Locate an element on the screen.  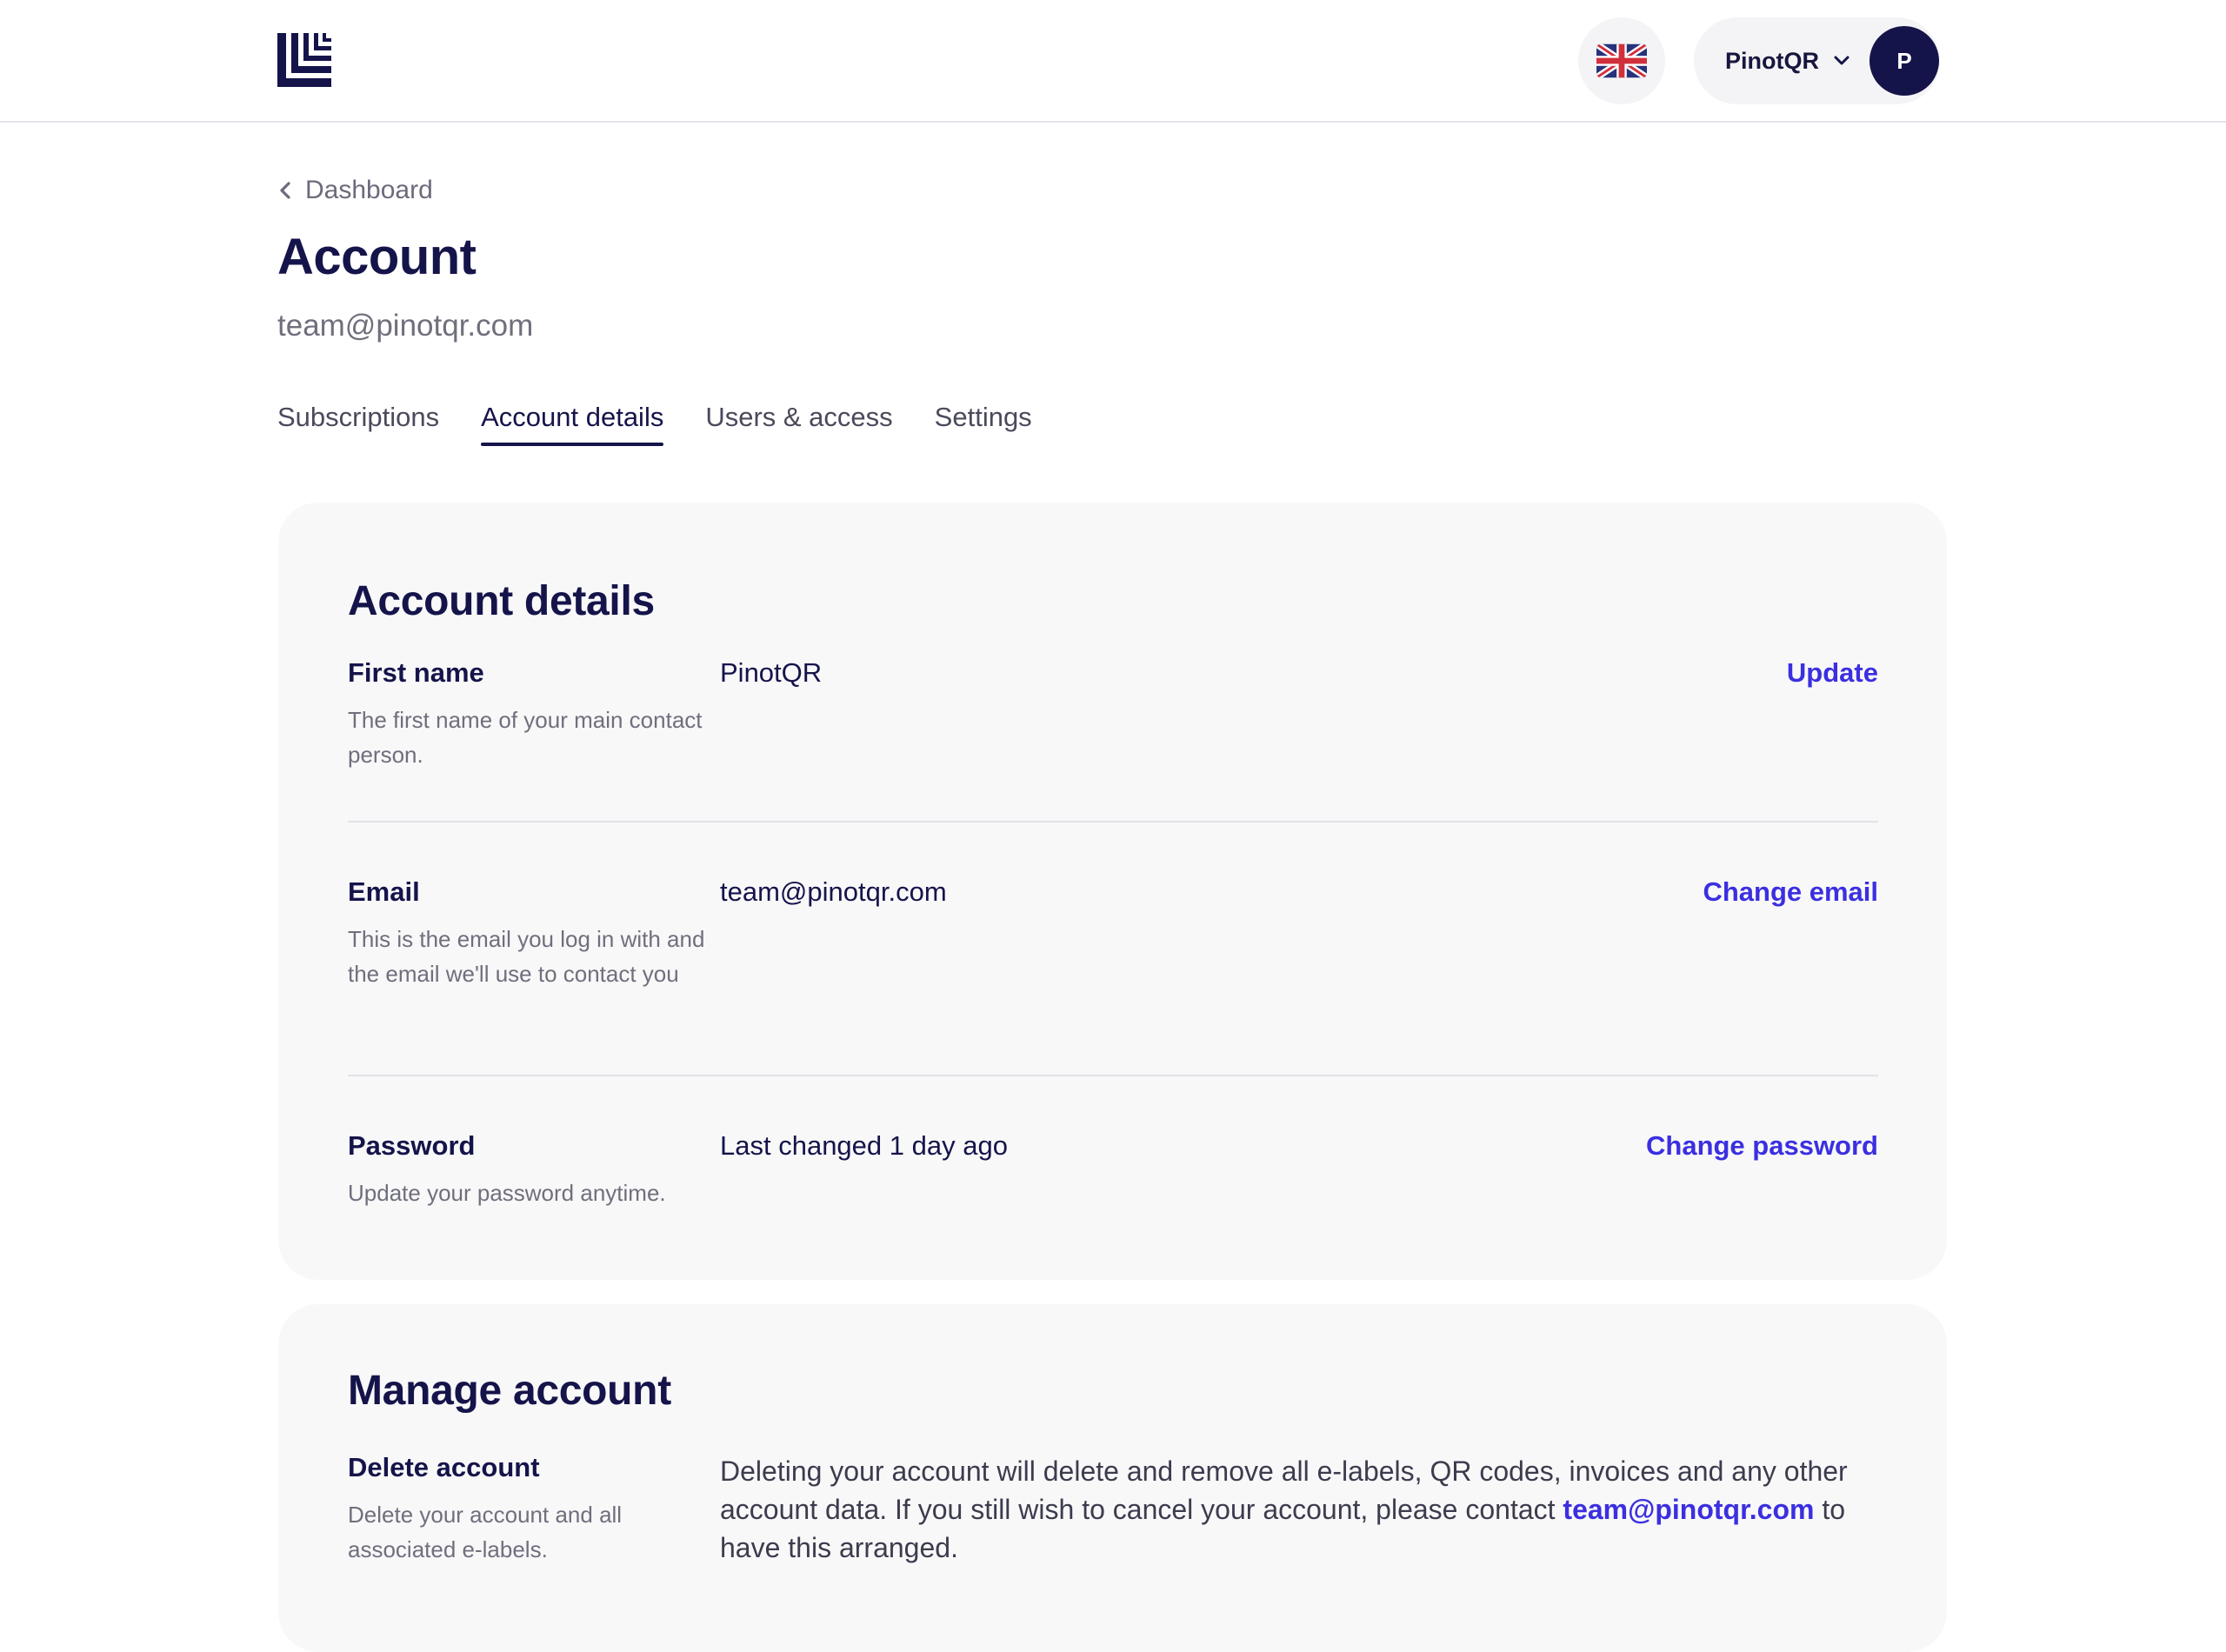
support-email-link: team@pinotqr.com is located at coordinates (1688, 1509).